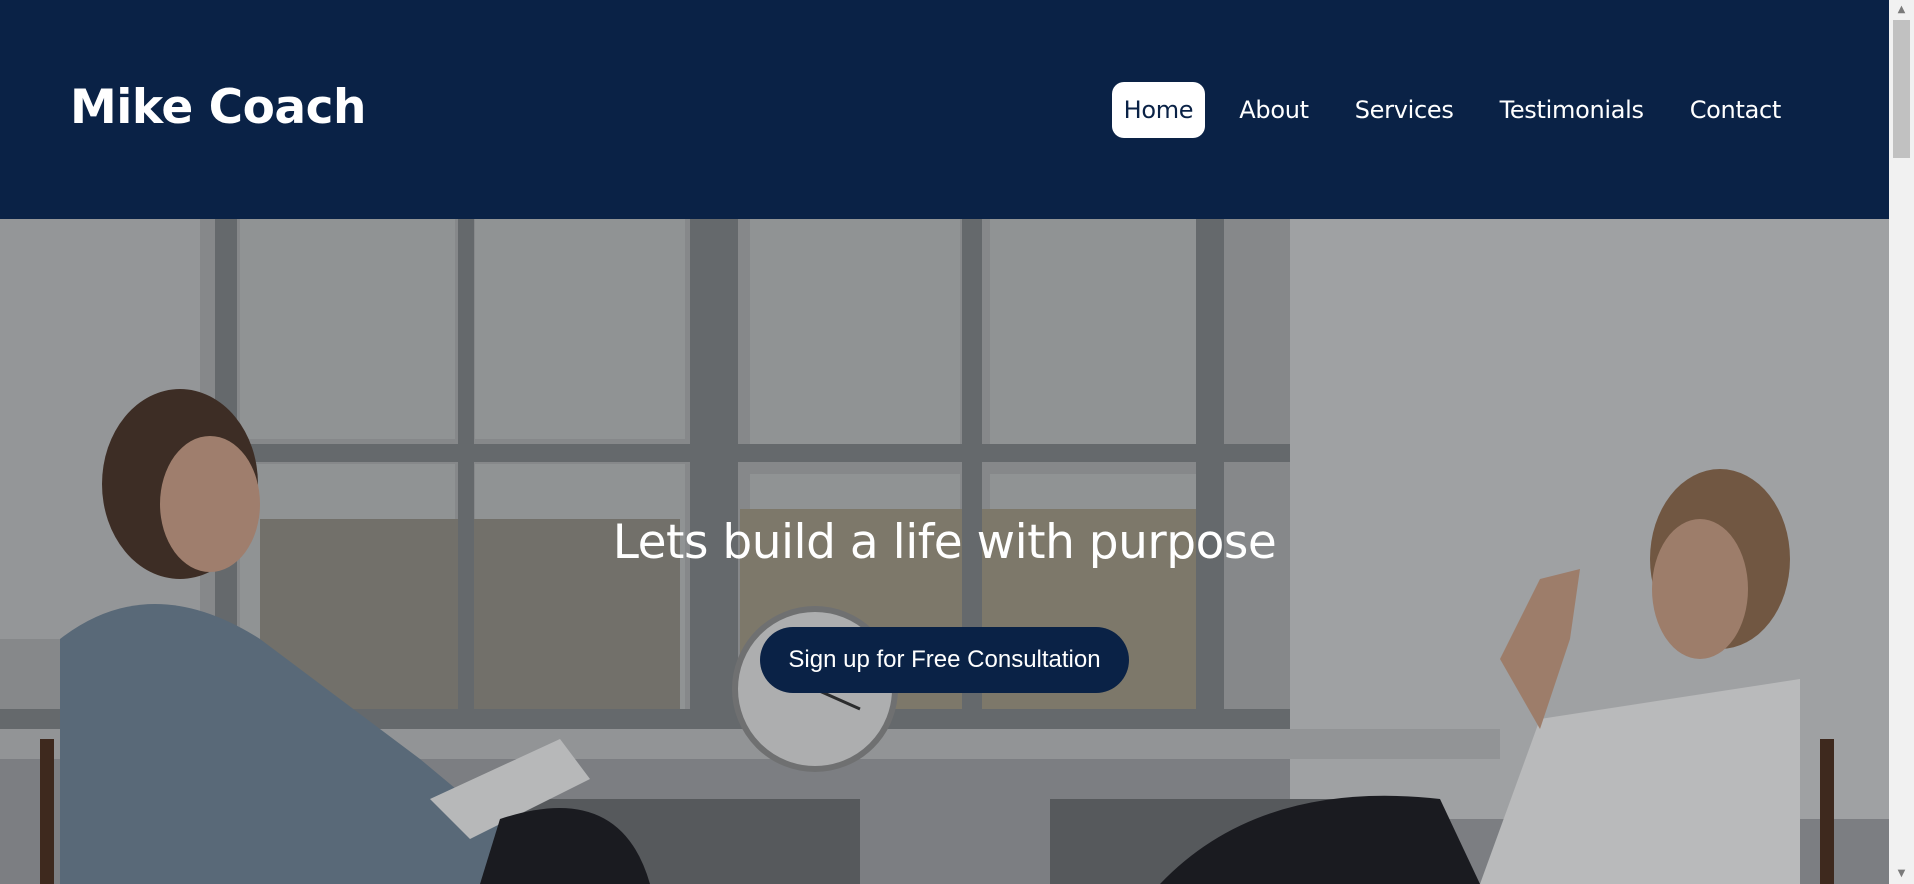 Image resolution: width=1914 pixels, height=884 pixels. What do you see at coordinates (218, 107) in the screenshot?
I see `brand-logo: Mike Coach` at bounding box center [218, 107].